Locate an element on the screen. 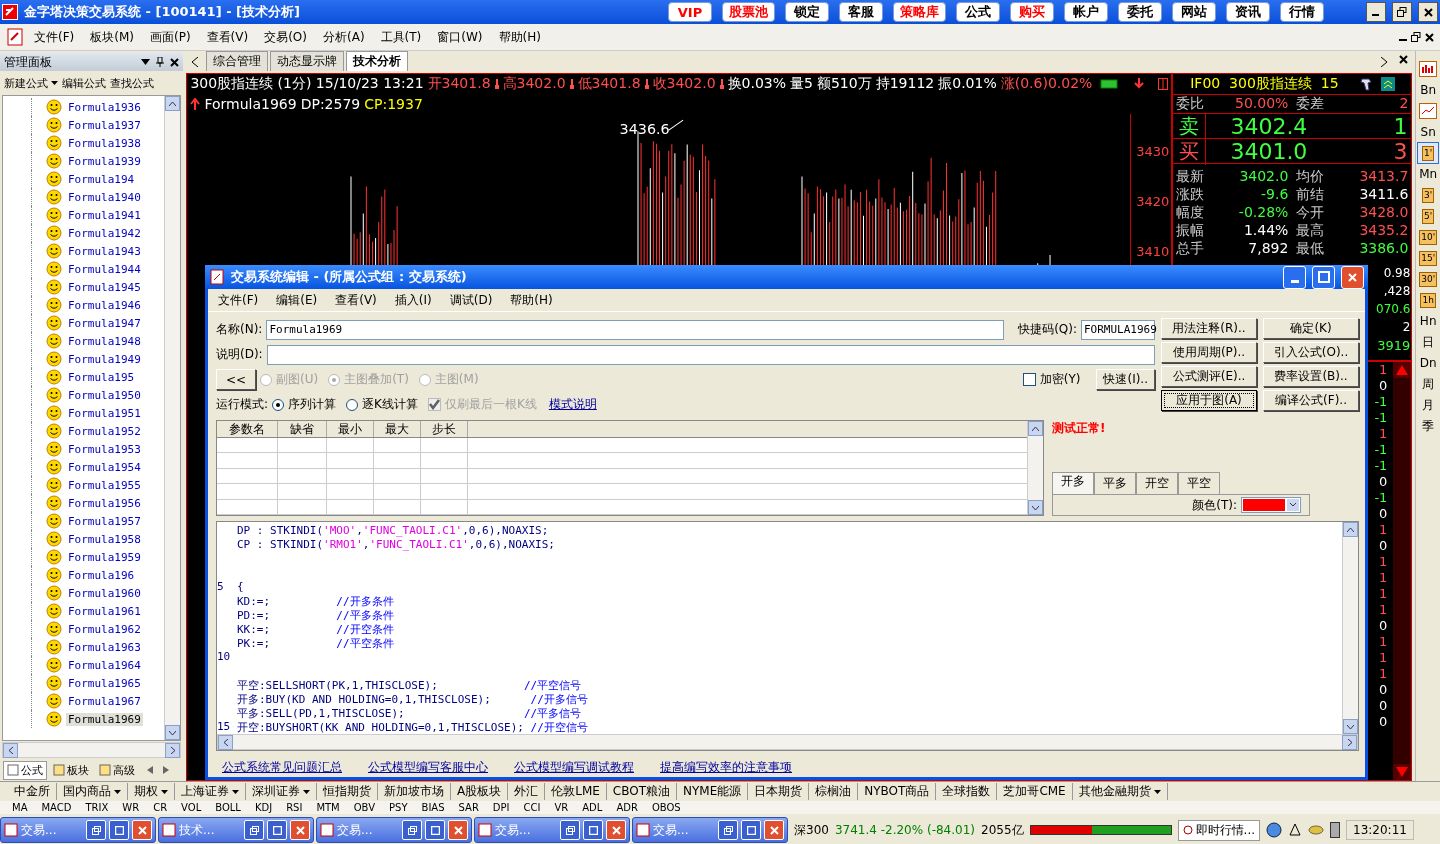  tree-item: Formula1963 is located at coordinates (104, 647).